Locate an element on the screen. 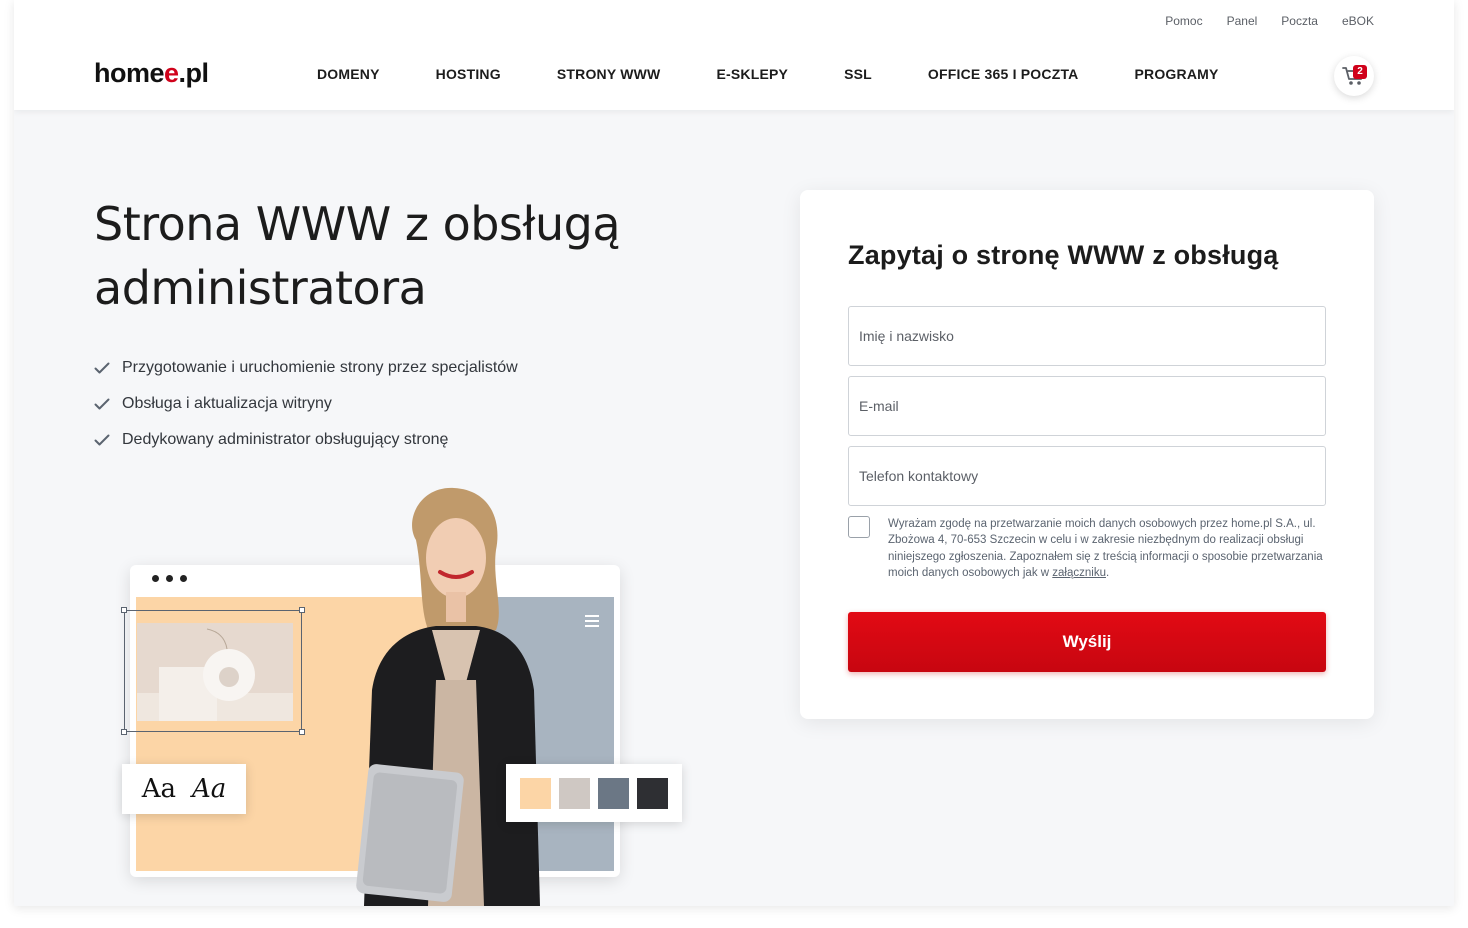 Image resolution: width=1468 pixels, height=928 pixels. font-sample-regular: Aa is located at coordinates (158, 789).